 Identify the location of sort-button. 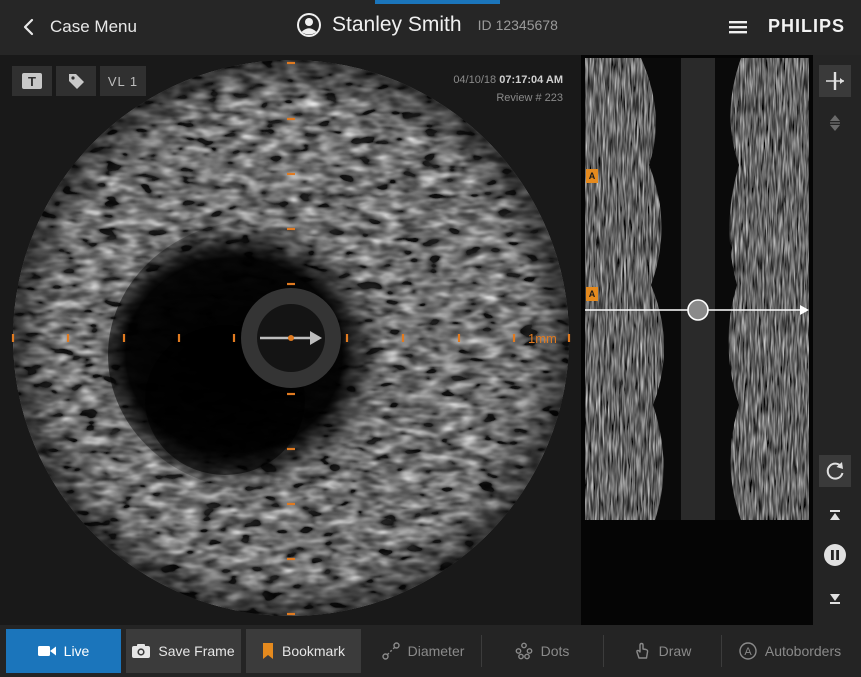
(835, 123).